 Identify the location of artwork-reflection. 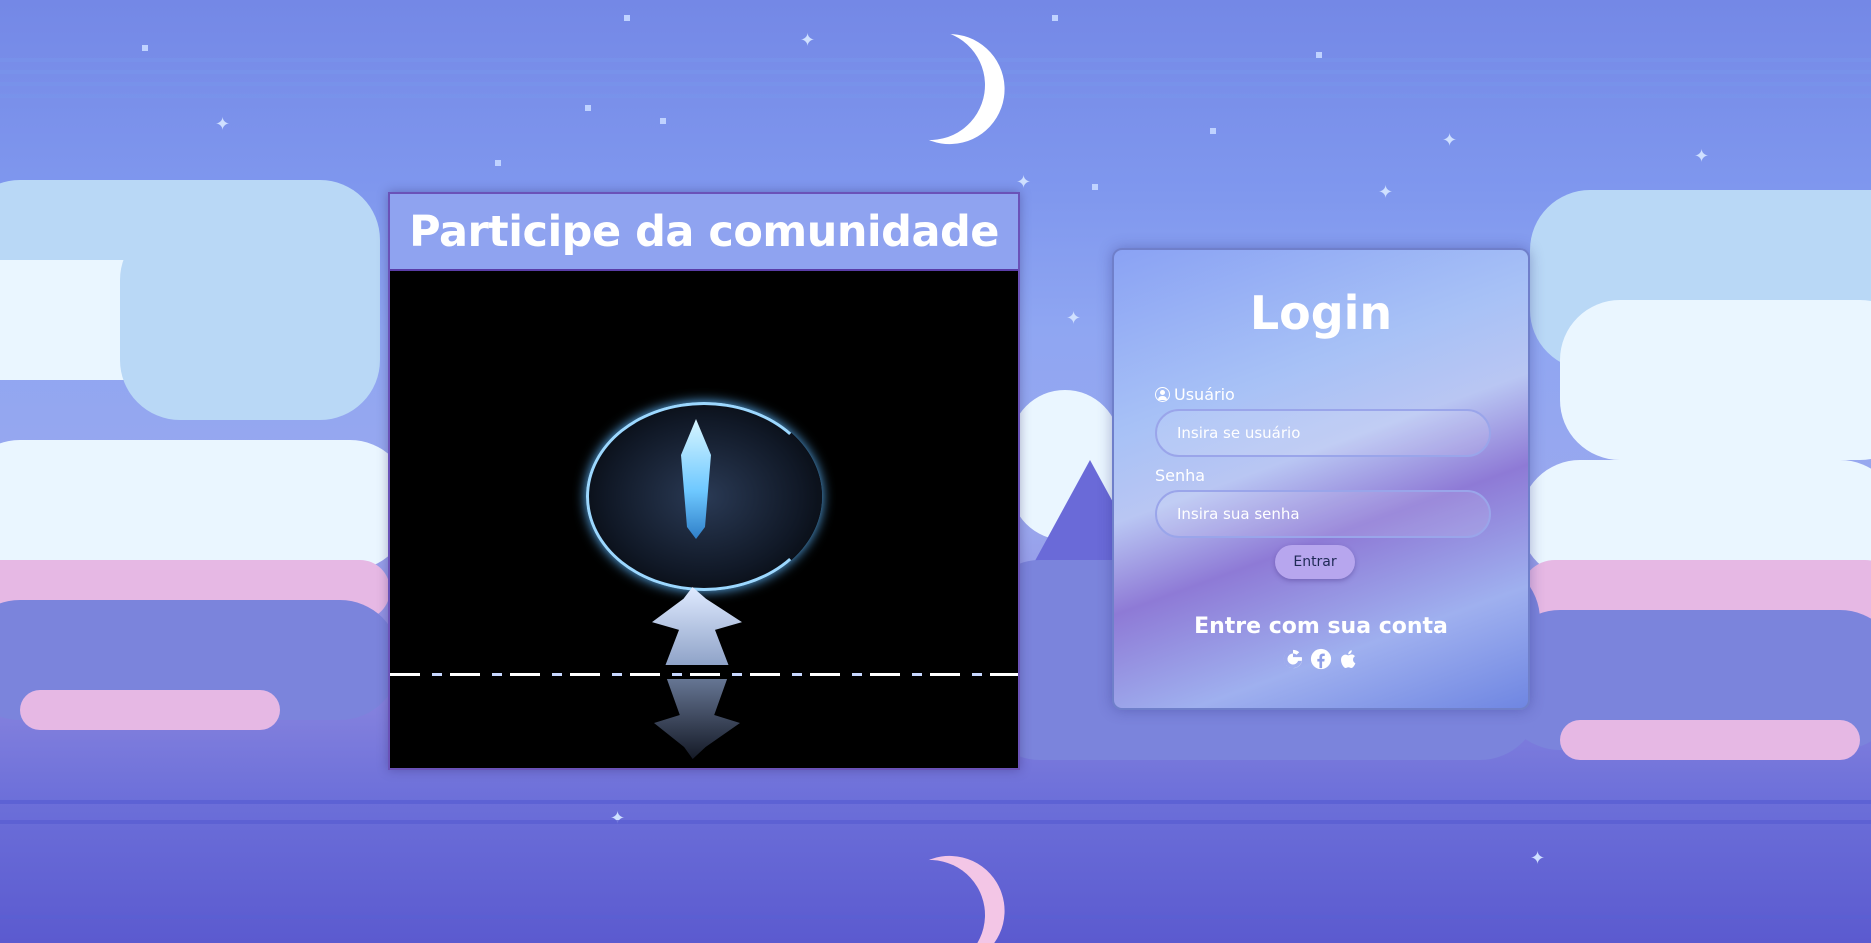
(697, 719).